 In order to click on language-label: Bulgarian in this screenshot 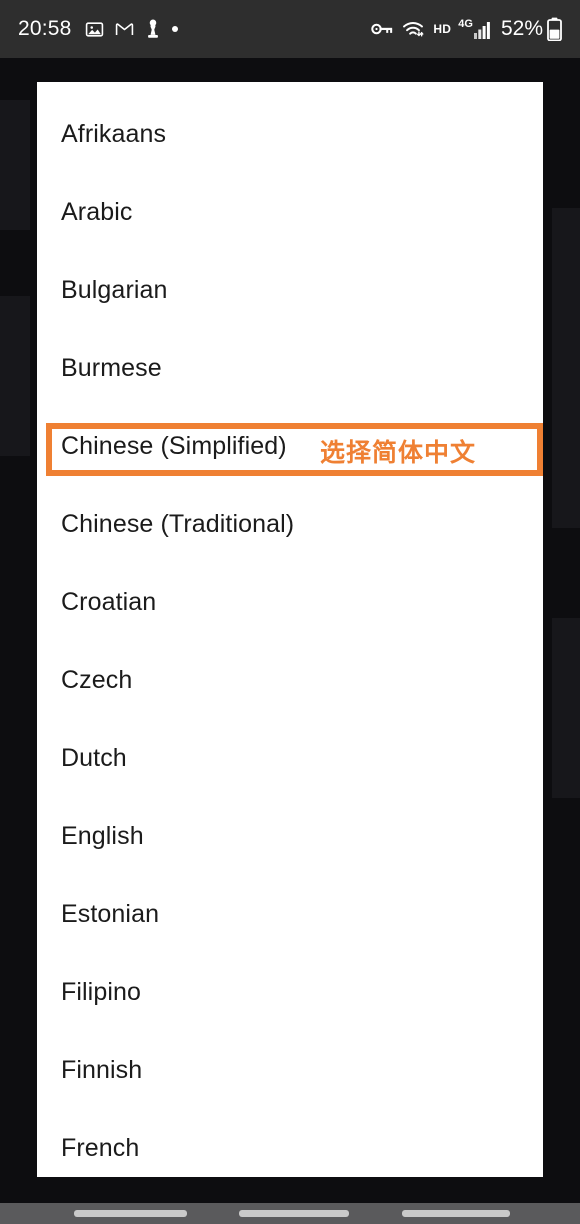, I will do `click(114, 289)`.